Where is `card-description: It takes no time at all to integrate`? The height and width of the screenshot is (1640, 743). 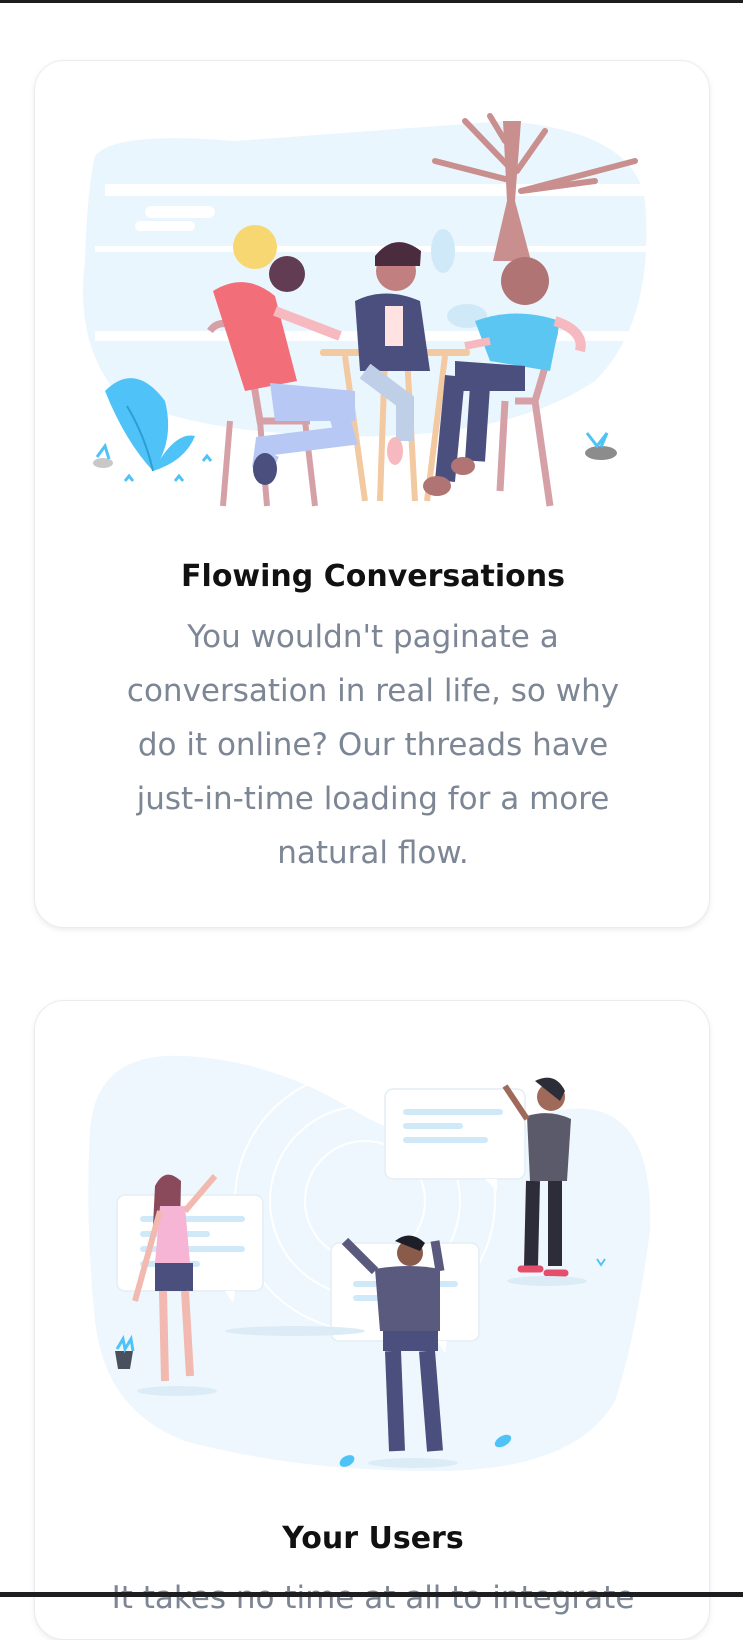
card-description: It takes no time at all to integrate is located at coordinates (373, 1598).